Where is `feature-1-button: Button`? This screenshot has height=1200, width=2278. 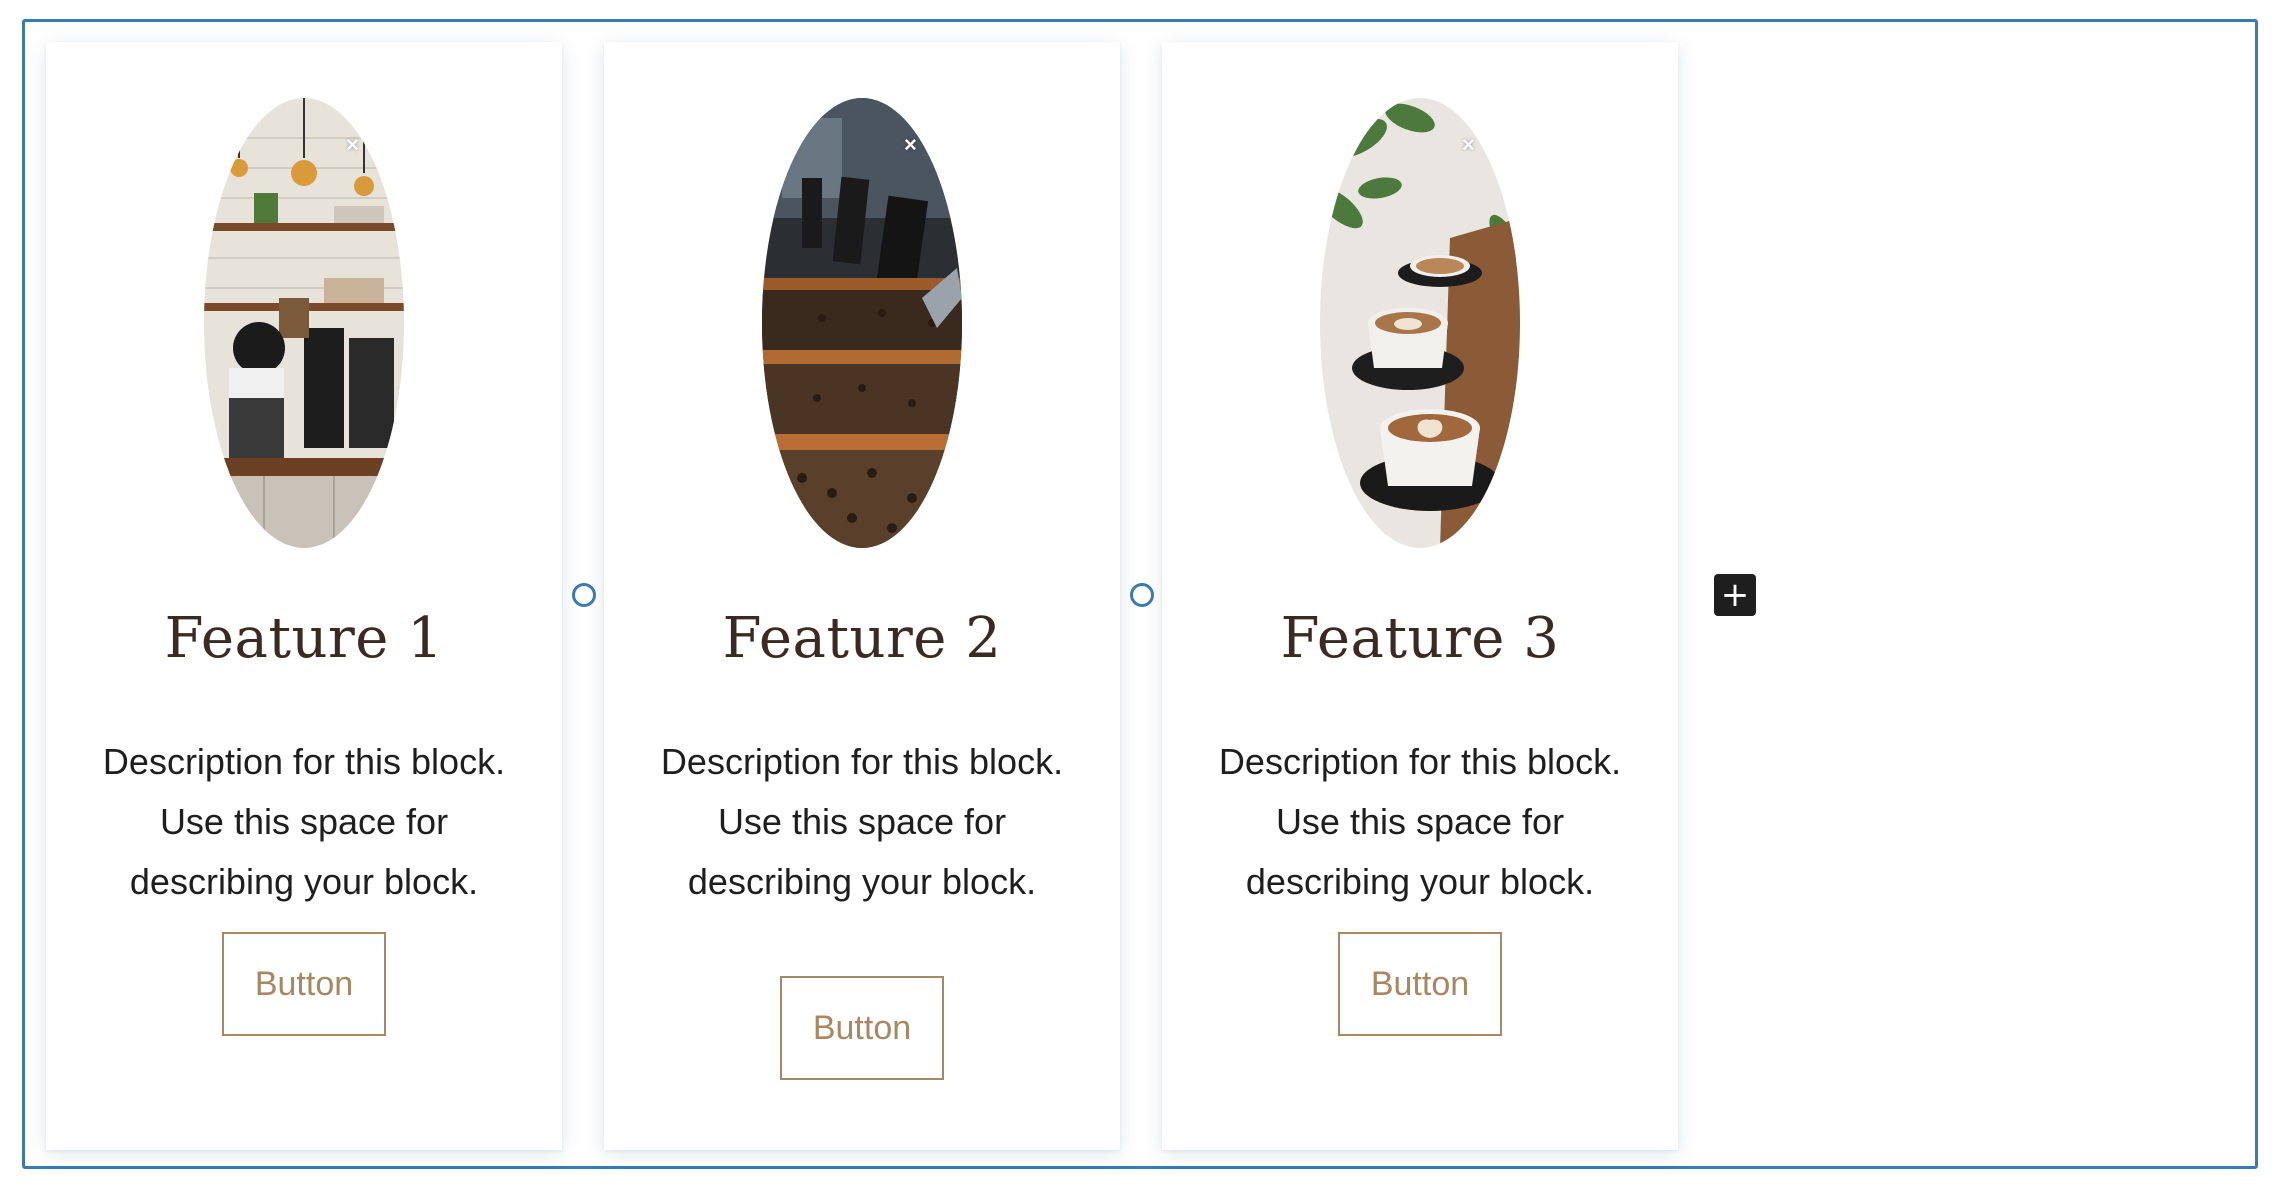
feature-1-button: Button is located at coordinates (304, 984).